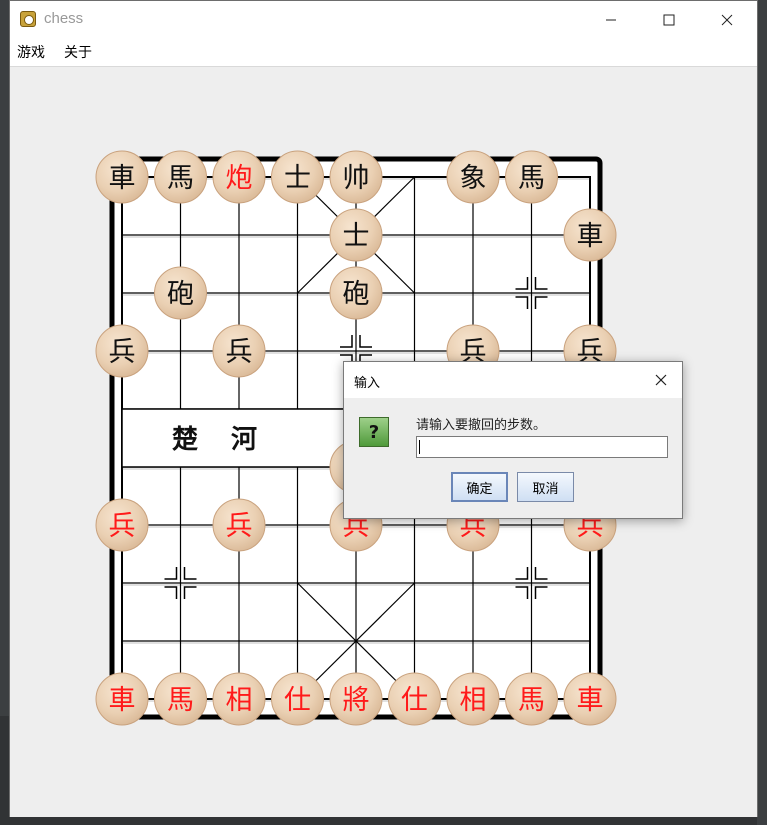 The width and height of the screenshot is (767, 825). Describe the element at coordinates (374, 432) in the screenshot. I see `question-icon: ?` at that location.